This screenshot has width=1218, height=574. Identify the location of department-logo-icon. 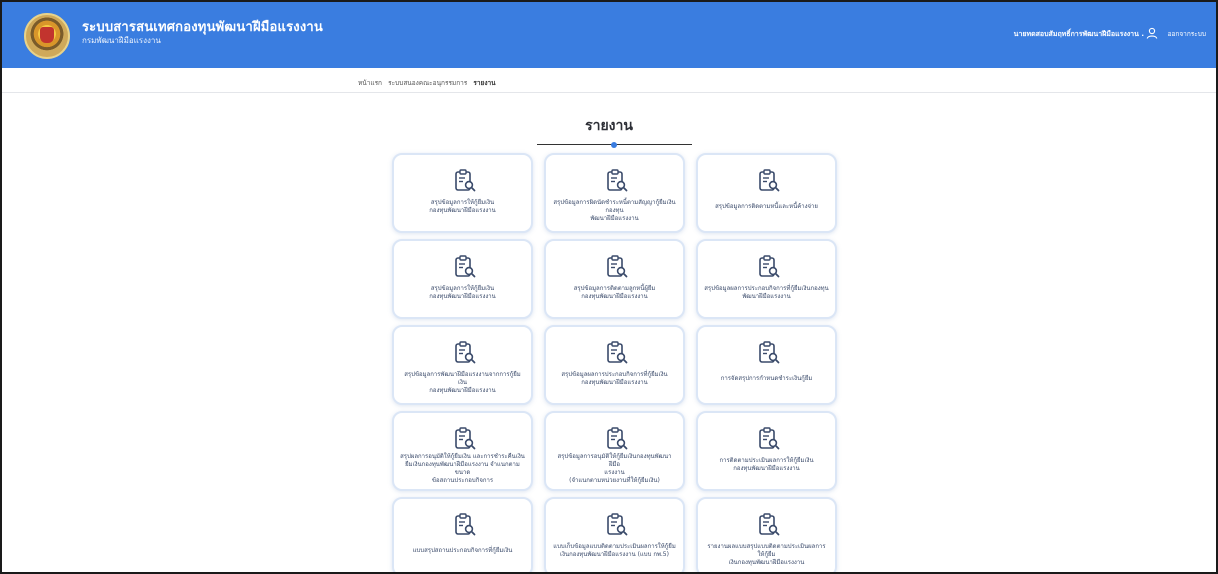
(47, 36).